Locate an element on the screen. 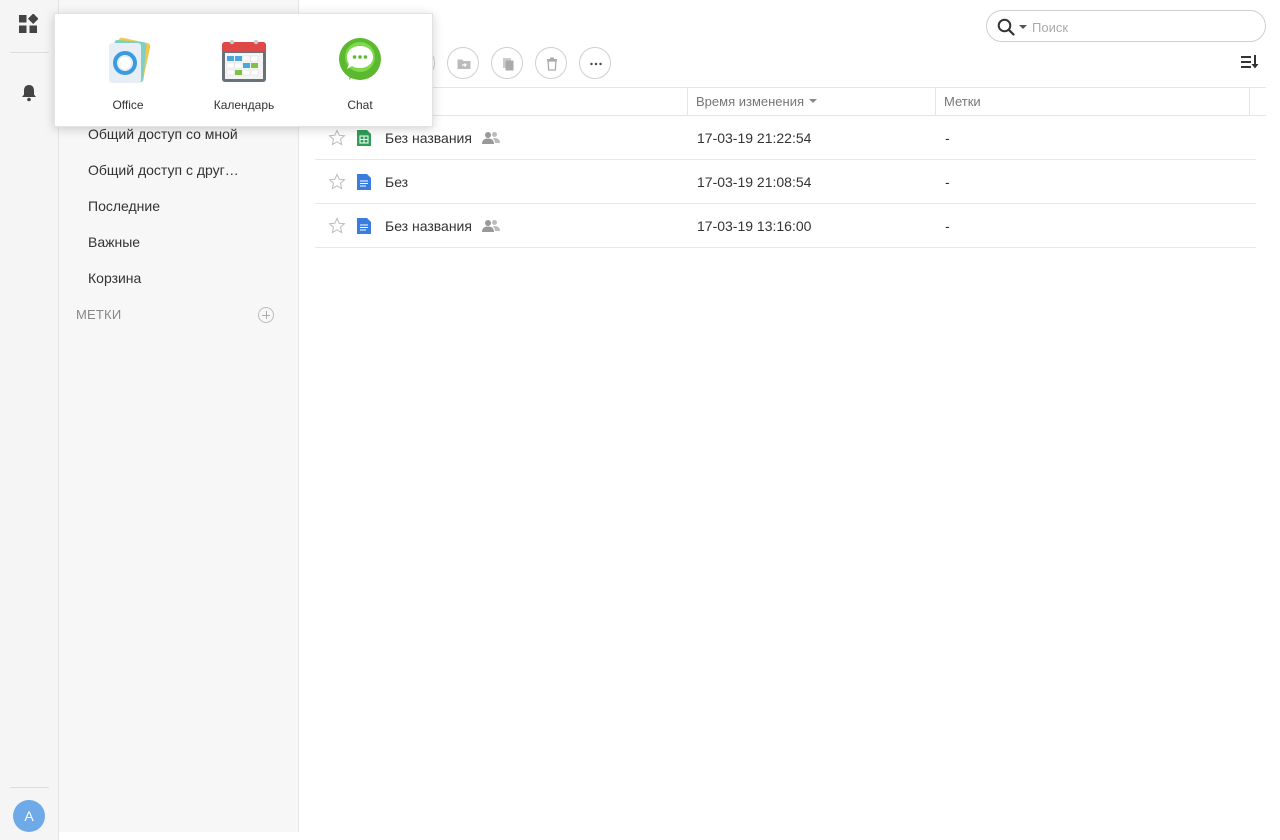 The height and width of the screenshot is (840, 1280). modified-time: 17-03-19 21:22:54 is located at coordinates (754, 138).